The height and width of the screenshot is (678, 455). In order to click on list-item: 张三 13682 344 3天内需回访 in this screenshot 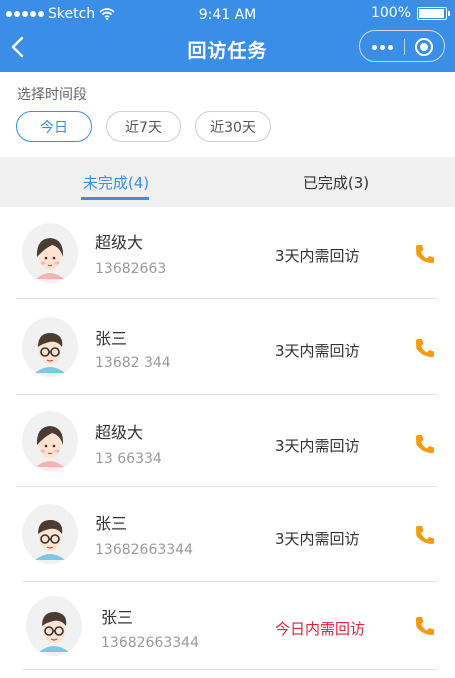, I will do `click(227, 349)`.